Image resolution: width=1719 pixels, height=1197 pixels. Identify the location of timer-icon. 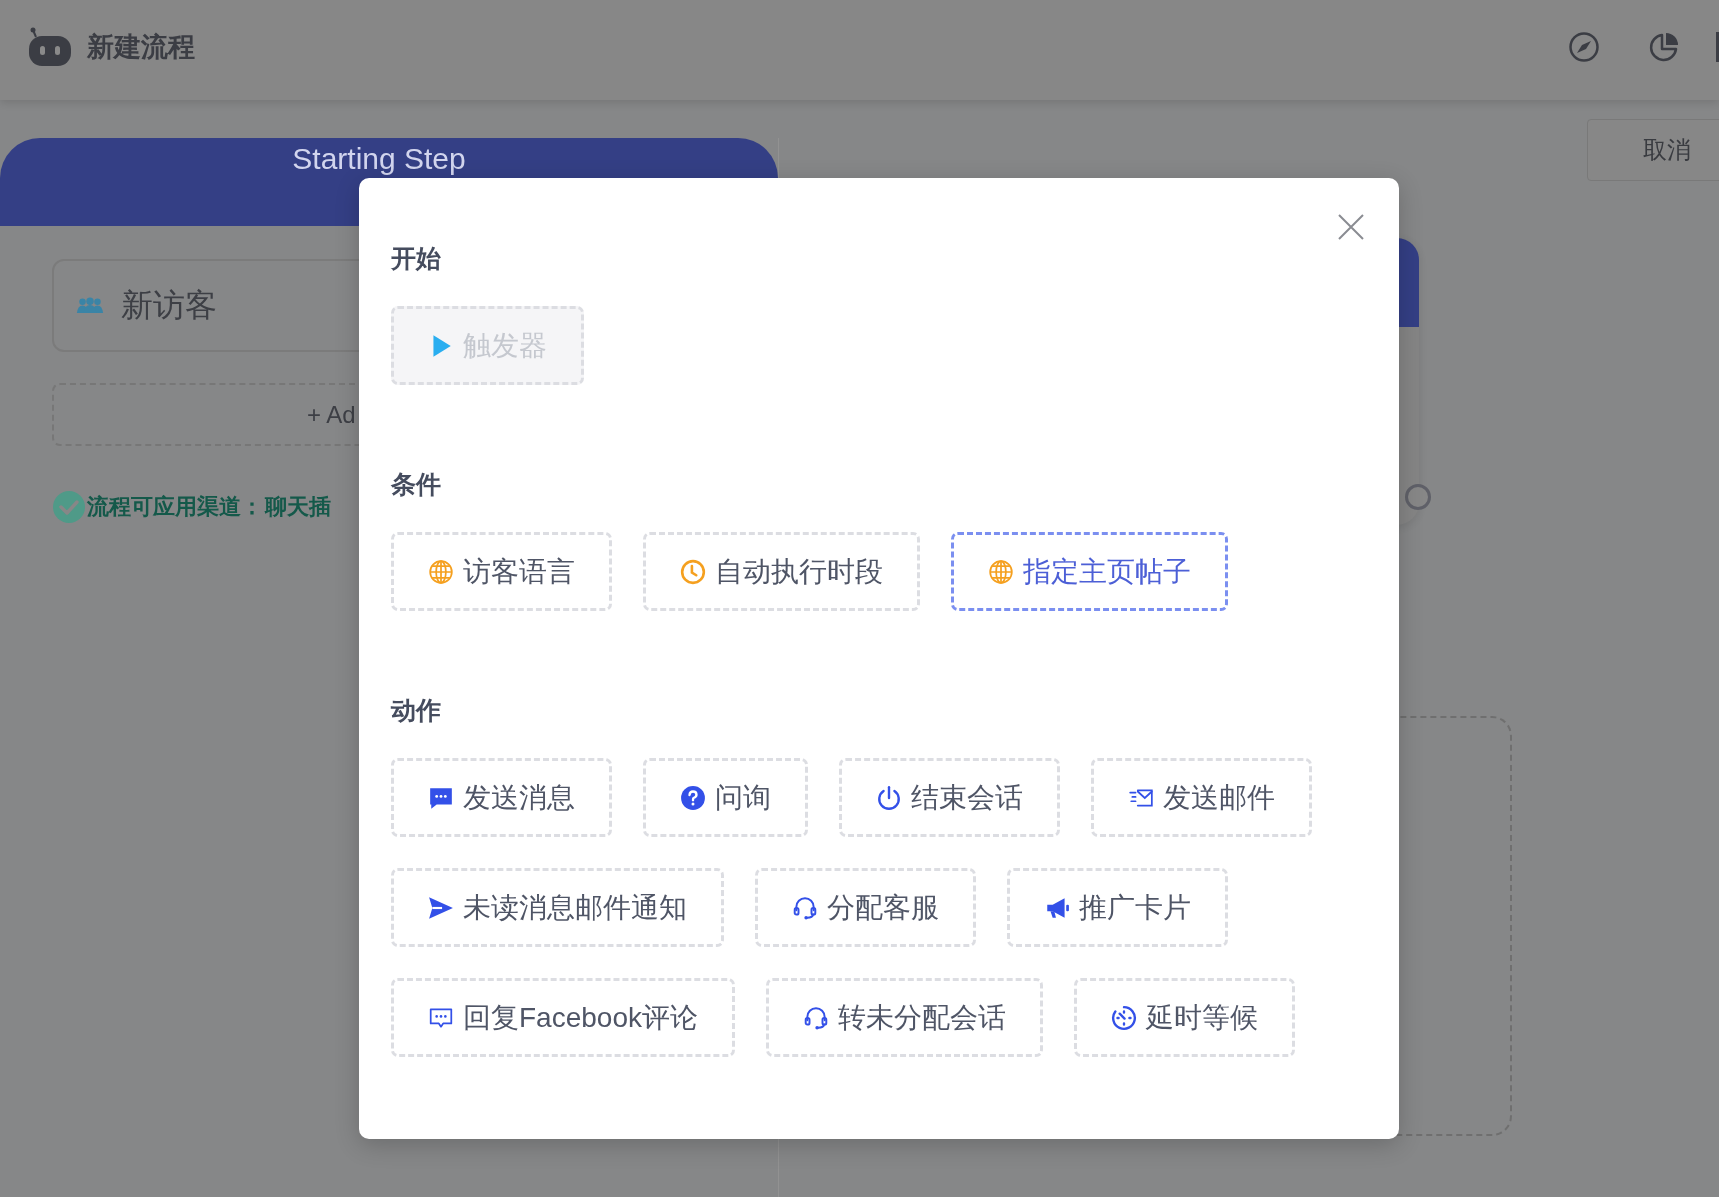
(1123, 1017).